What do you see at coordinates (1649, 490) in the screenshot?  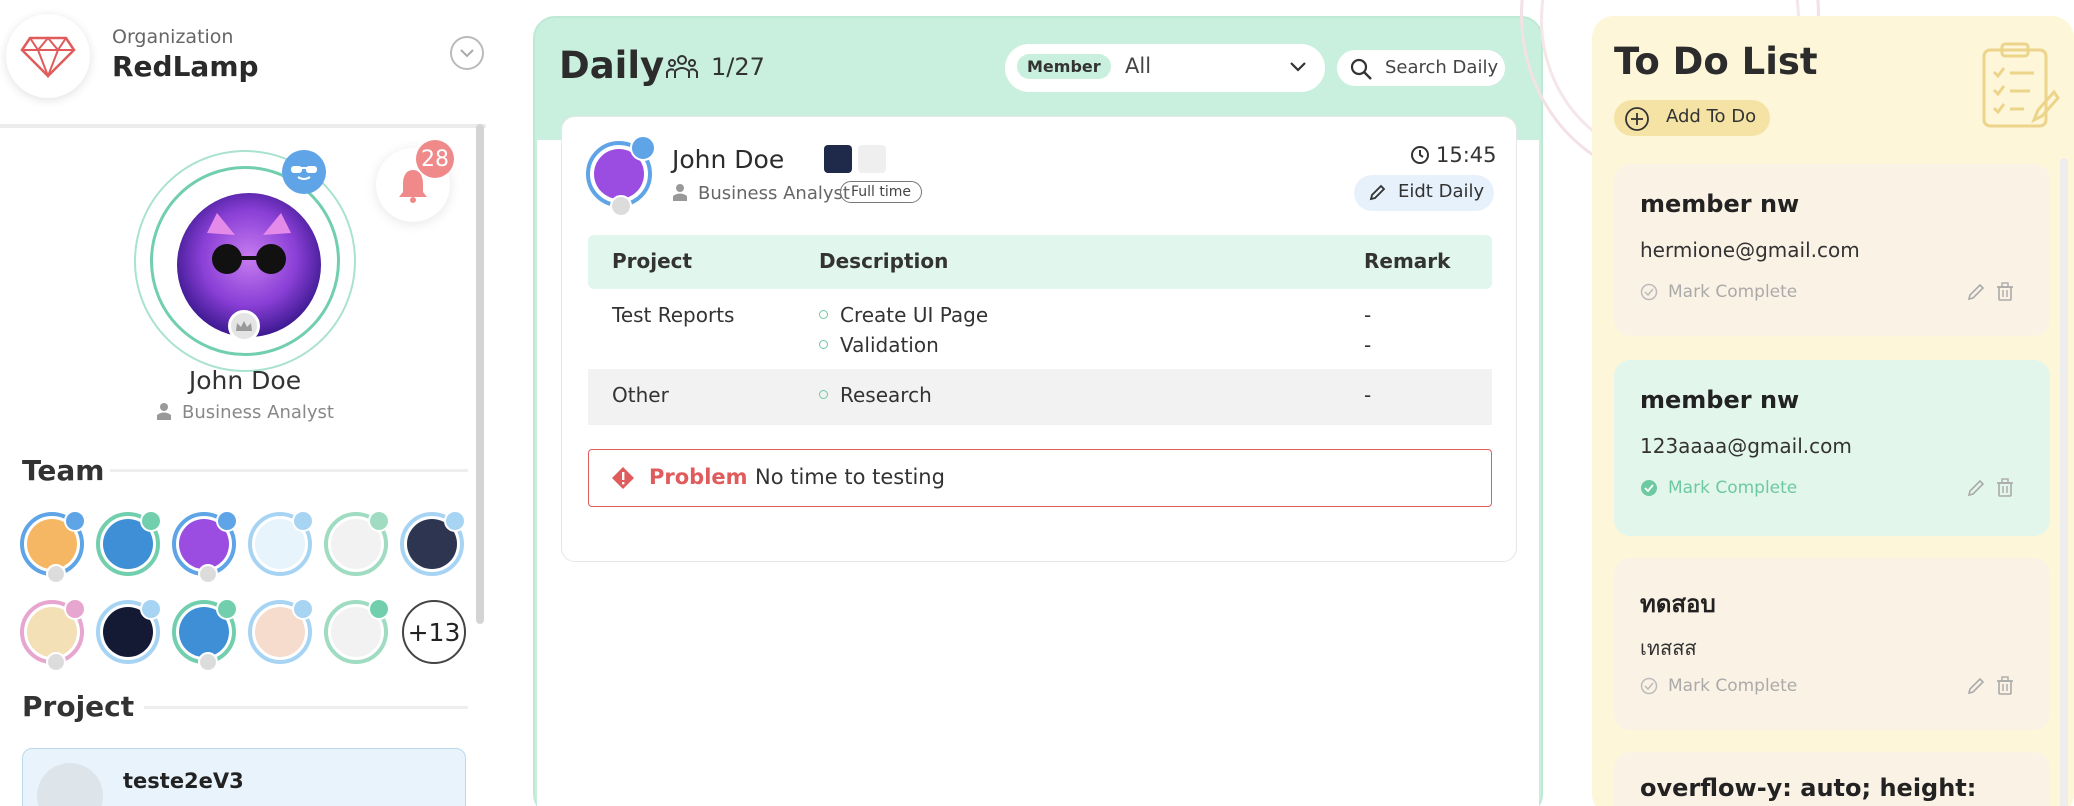 I see `check-circle-filled-icon` at bounding box center [1649, 490].